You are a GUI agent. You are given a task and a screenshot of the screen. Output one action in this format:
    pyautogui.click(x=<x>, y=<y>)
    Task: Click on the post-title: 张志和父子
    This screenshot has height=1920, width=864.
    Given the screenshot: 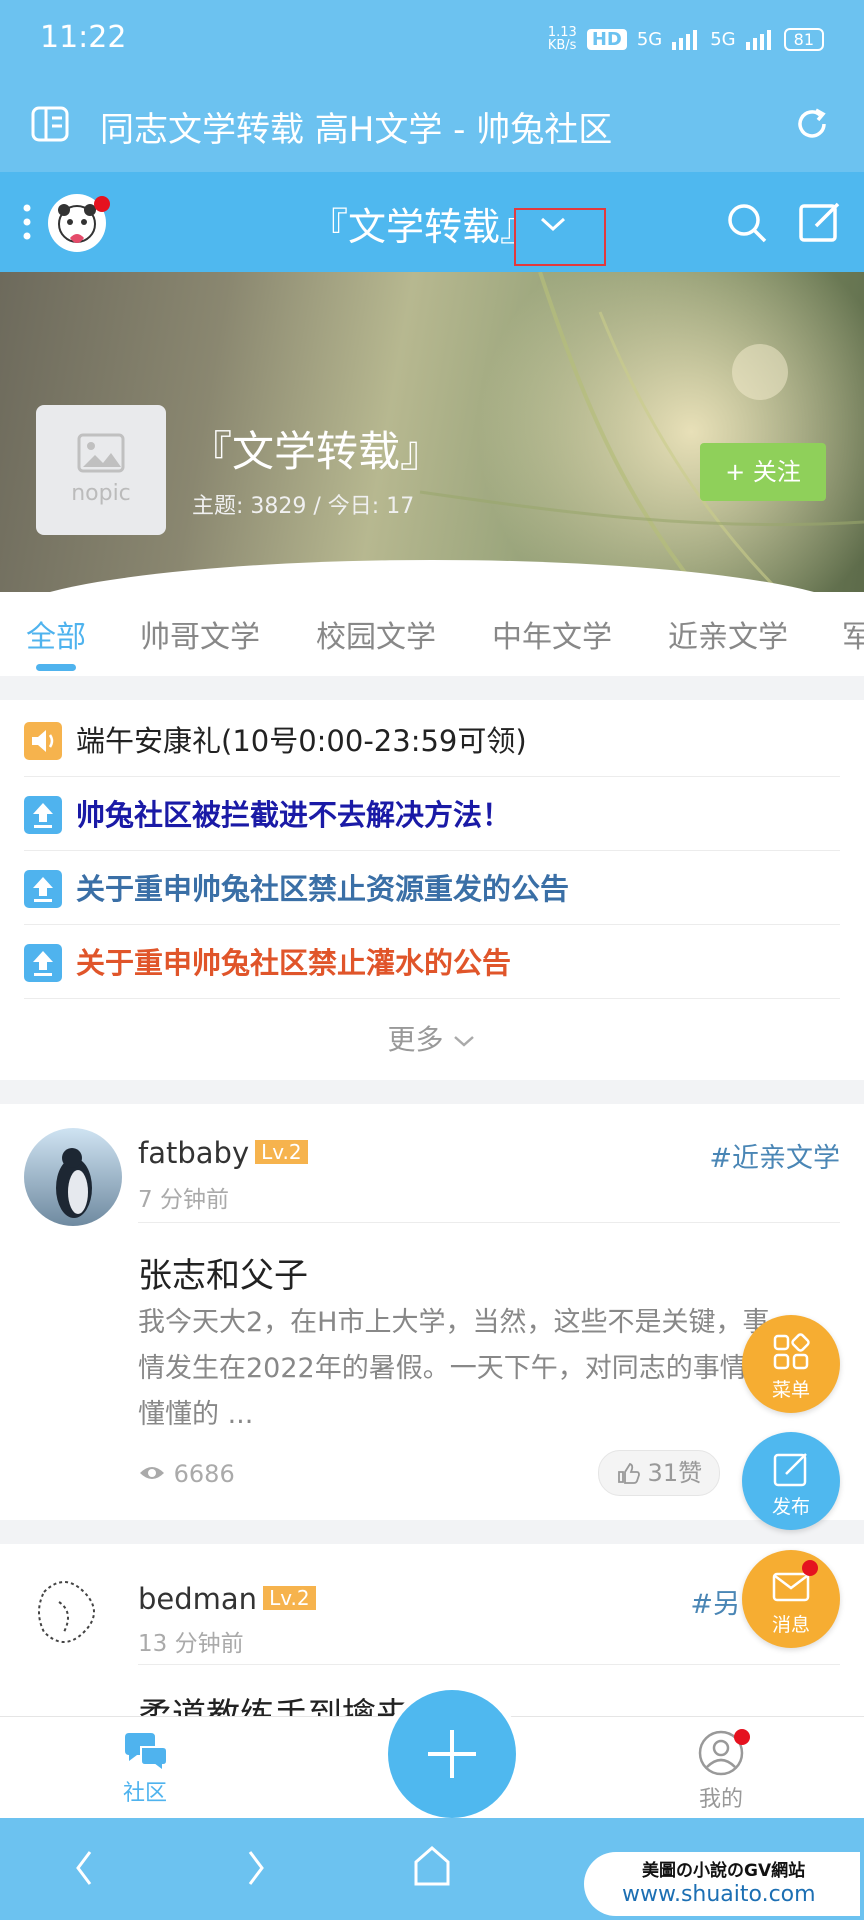 What is the action you would take?
    pyautogui.click(x=223, y=1276)
    